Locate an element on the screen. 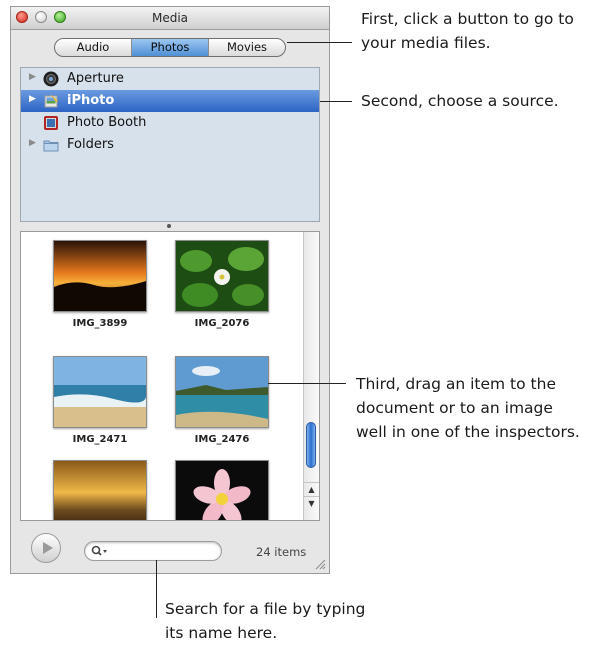 The image size is (597, 645). photo-thumbnail: IMG_3899 is located at coordinates (100, 284).